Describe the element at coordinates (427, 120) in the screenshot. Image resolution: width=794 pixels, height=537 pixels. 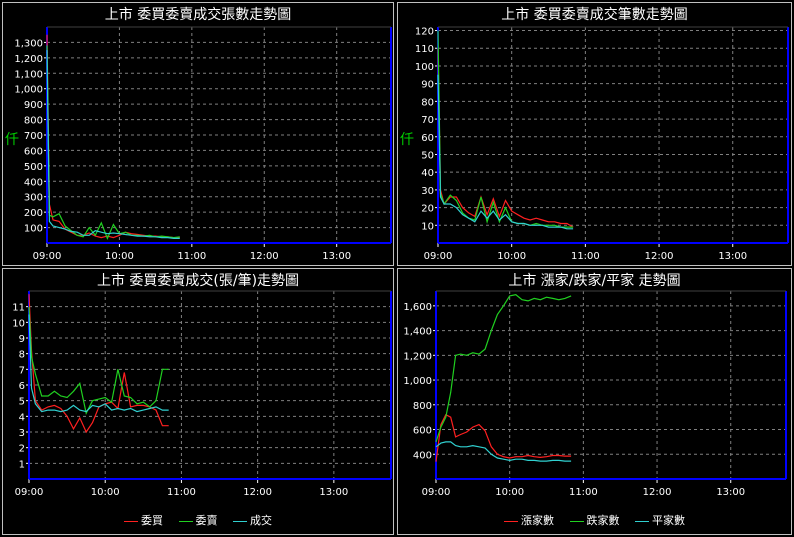
I see `y-tick-label: 70` at that location.